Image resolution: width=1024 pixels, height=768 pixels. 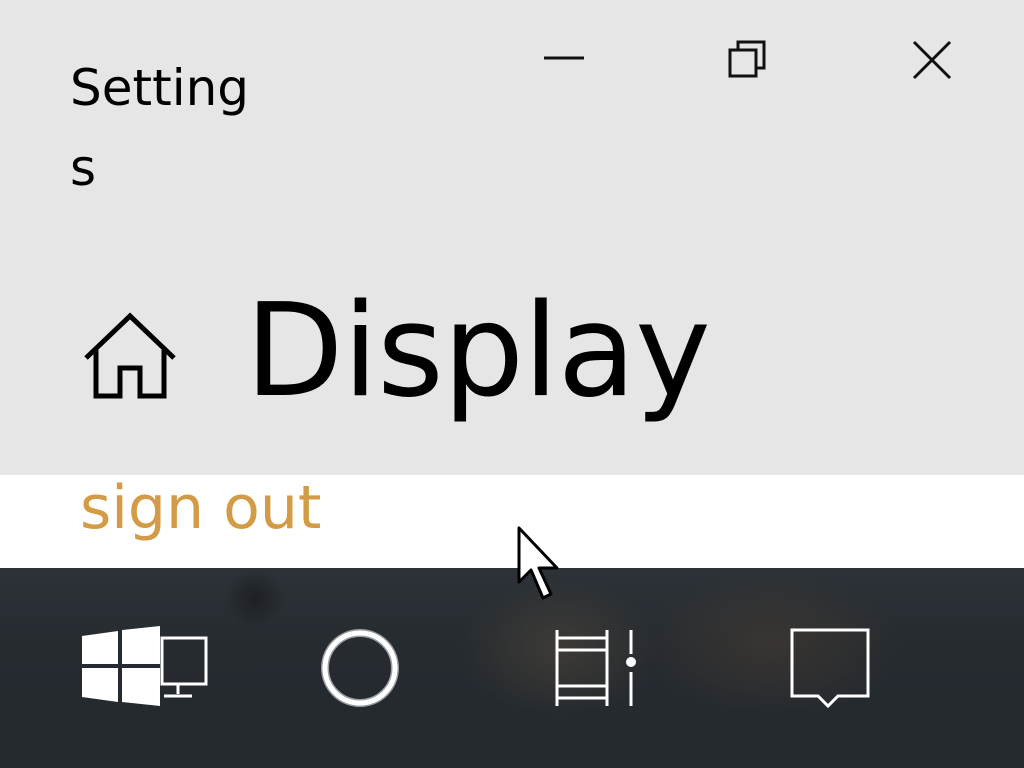 I want to click on cortana-button, so click(x=360, y=668).